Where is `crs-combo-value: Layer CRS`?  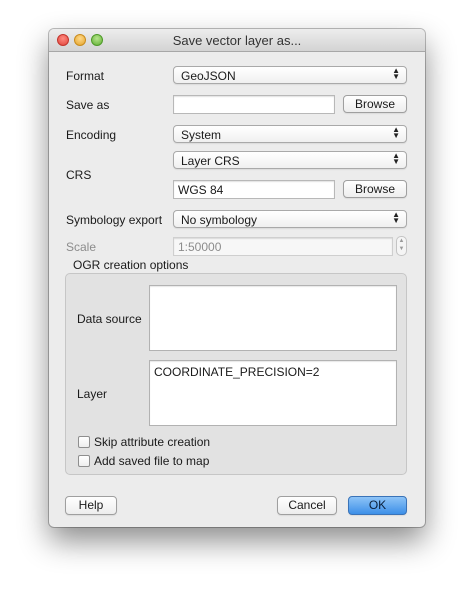 crs-combo-value: Layer CRS is located at coordinates (210, 161).